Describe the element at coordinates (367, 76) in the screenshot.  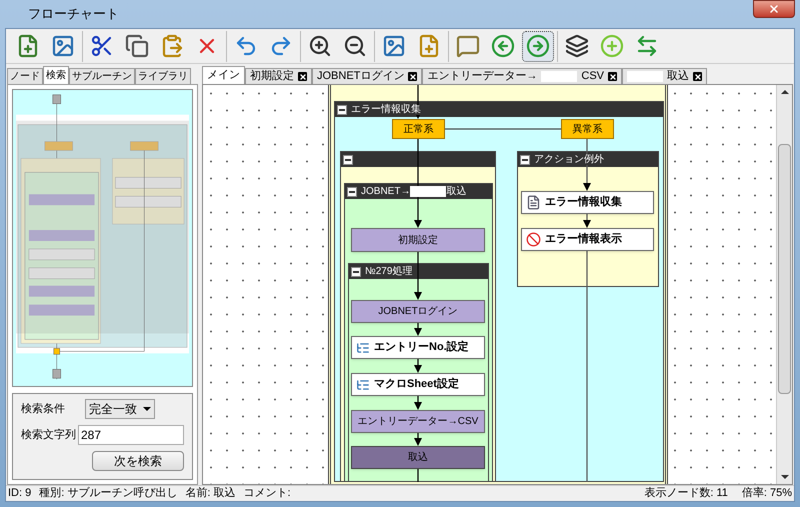
I see `document-tab: JOBNETログイン` at that location.